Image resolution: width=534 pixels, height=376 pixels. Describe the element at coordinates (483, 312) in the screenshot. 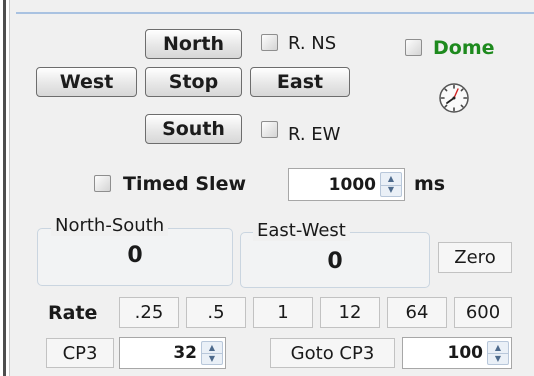

I see `rate-option: 600` at that location.